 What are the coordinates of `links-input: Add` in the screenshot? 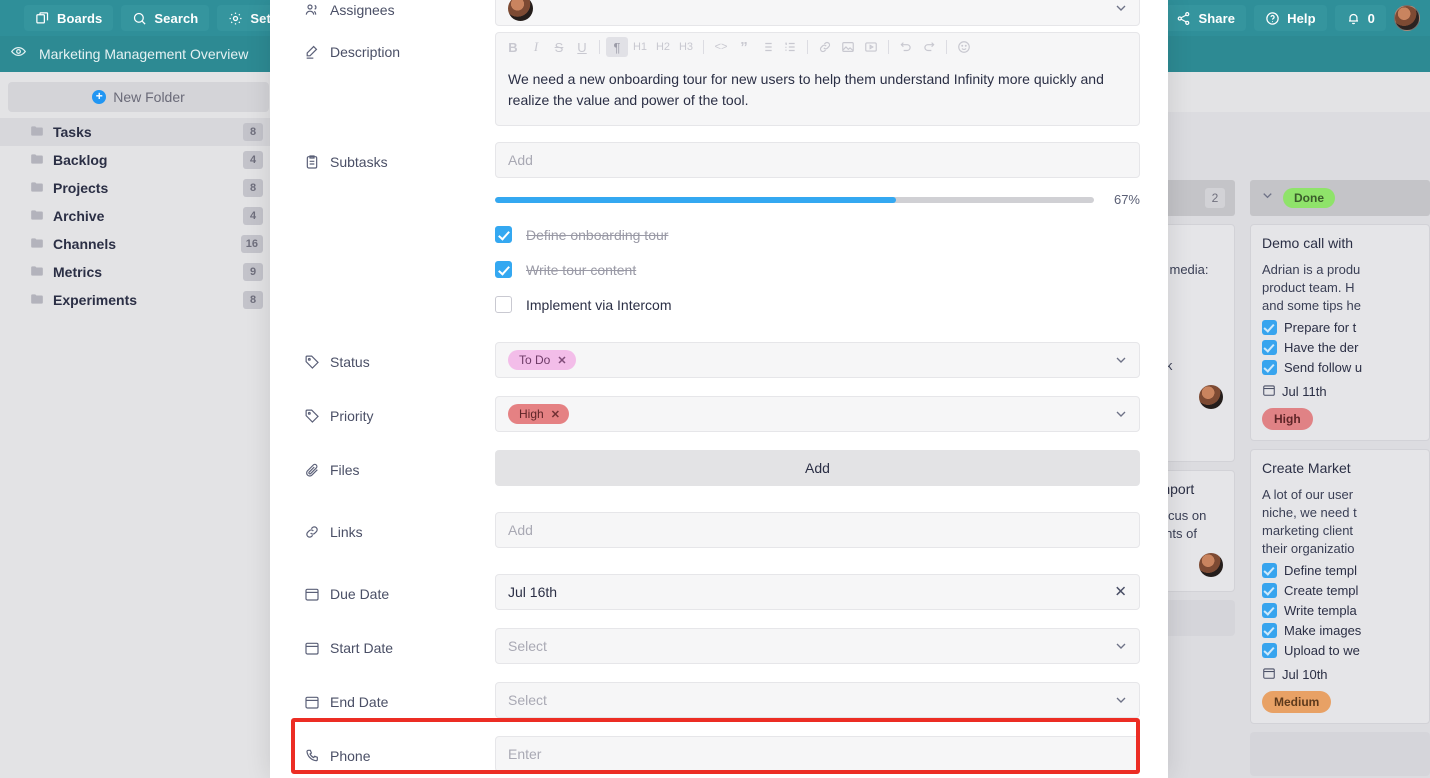 It's located at (817, 530).